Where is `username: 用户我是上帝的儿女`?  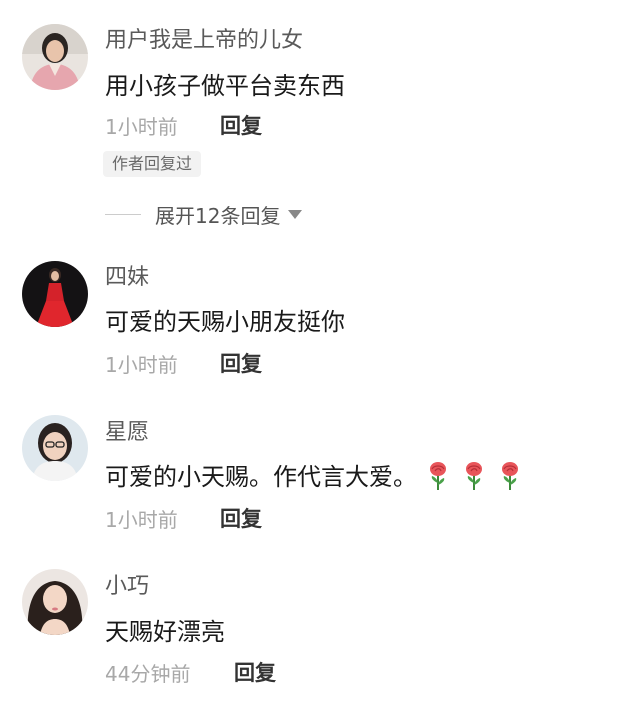 username: 用户我是上帝的儿女 is located at coordinates (204, 41).